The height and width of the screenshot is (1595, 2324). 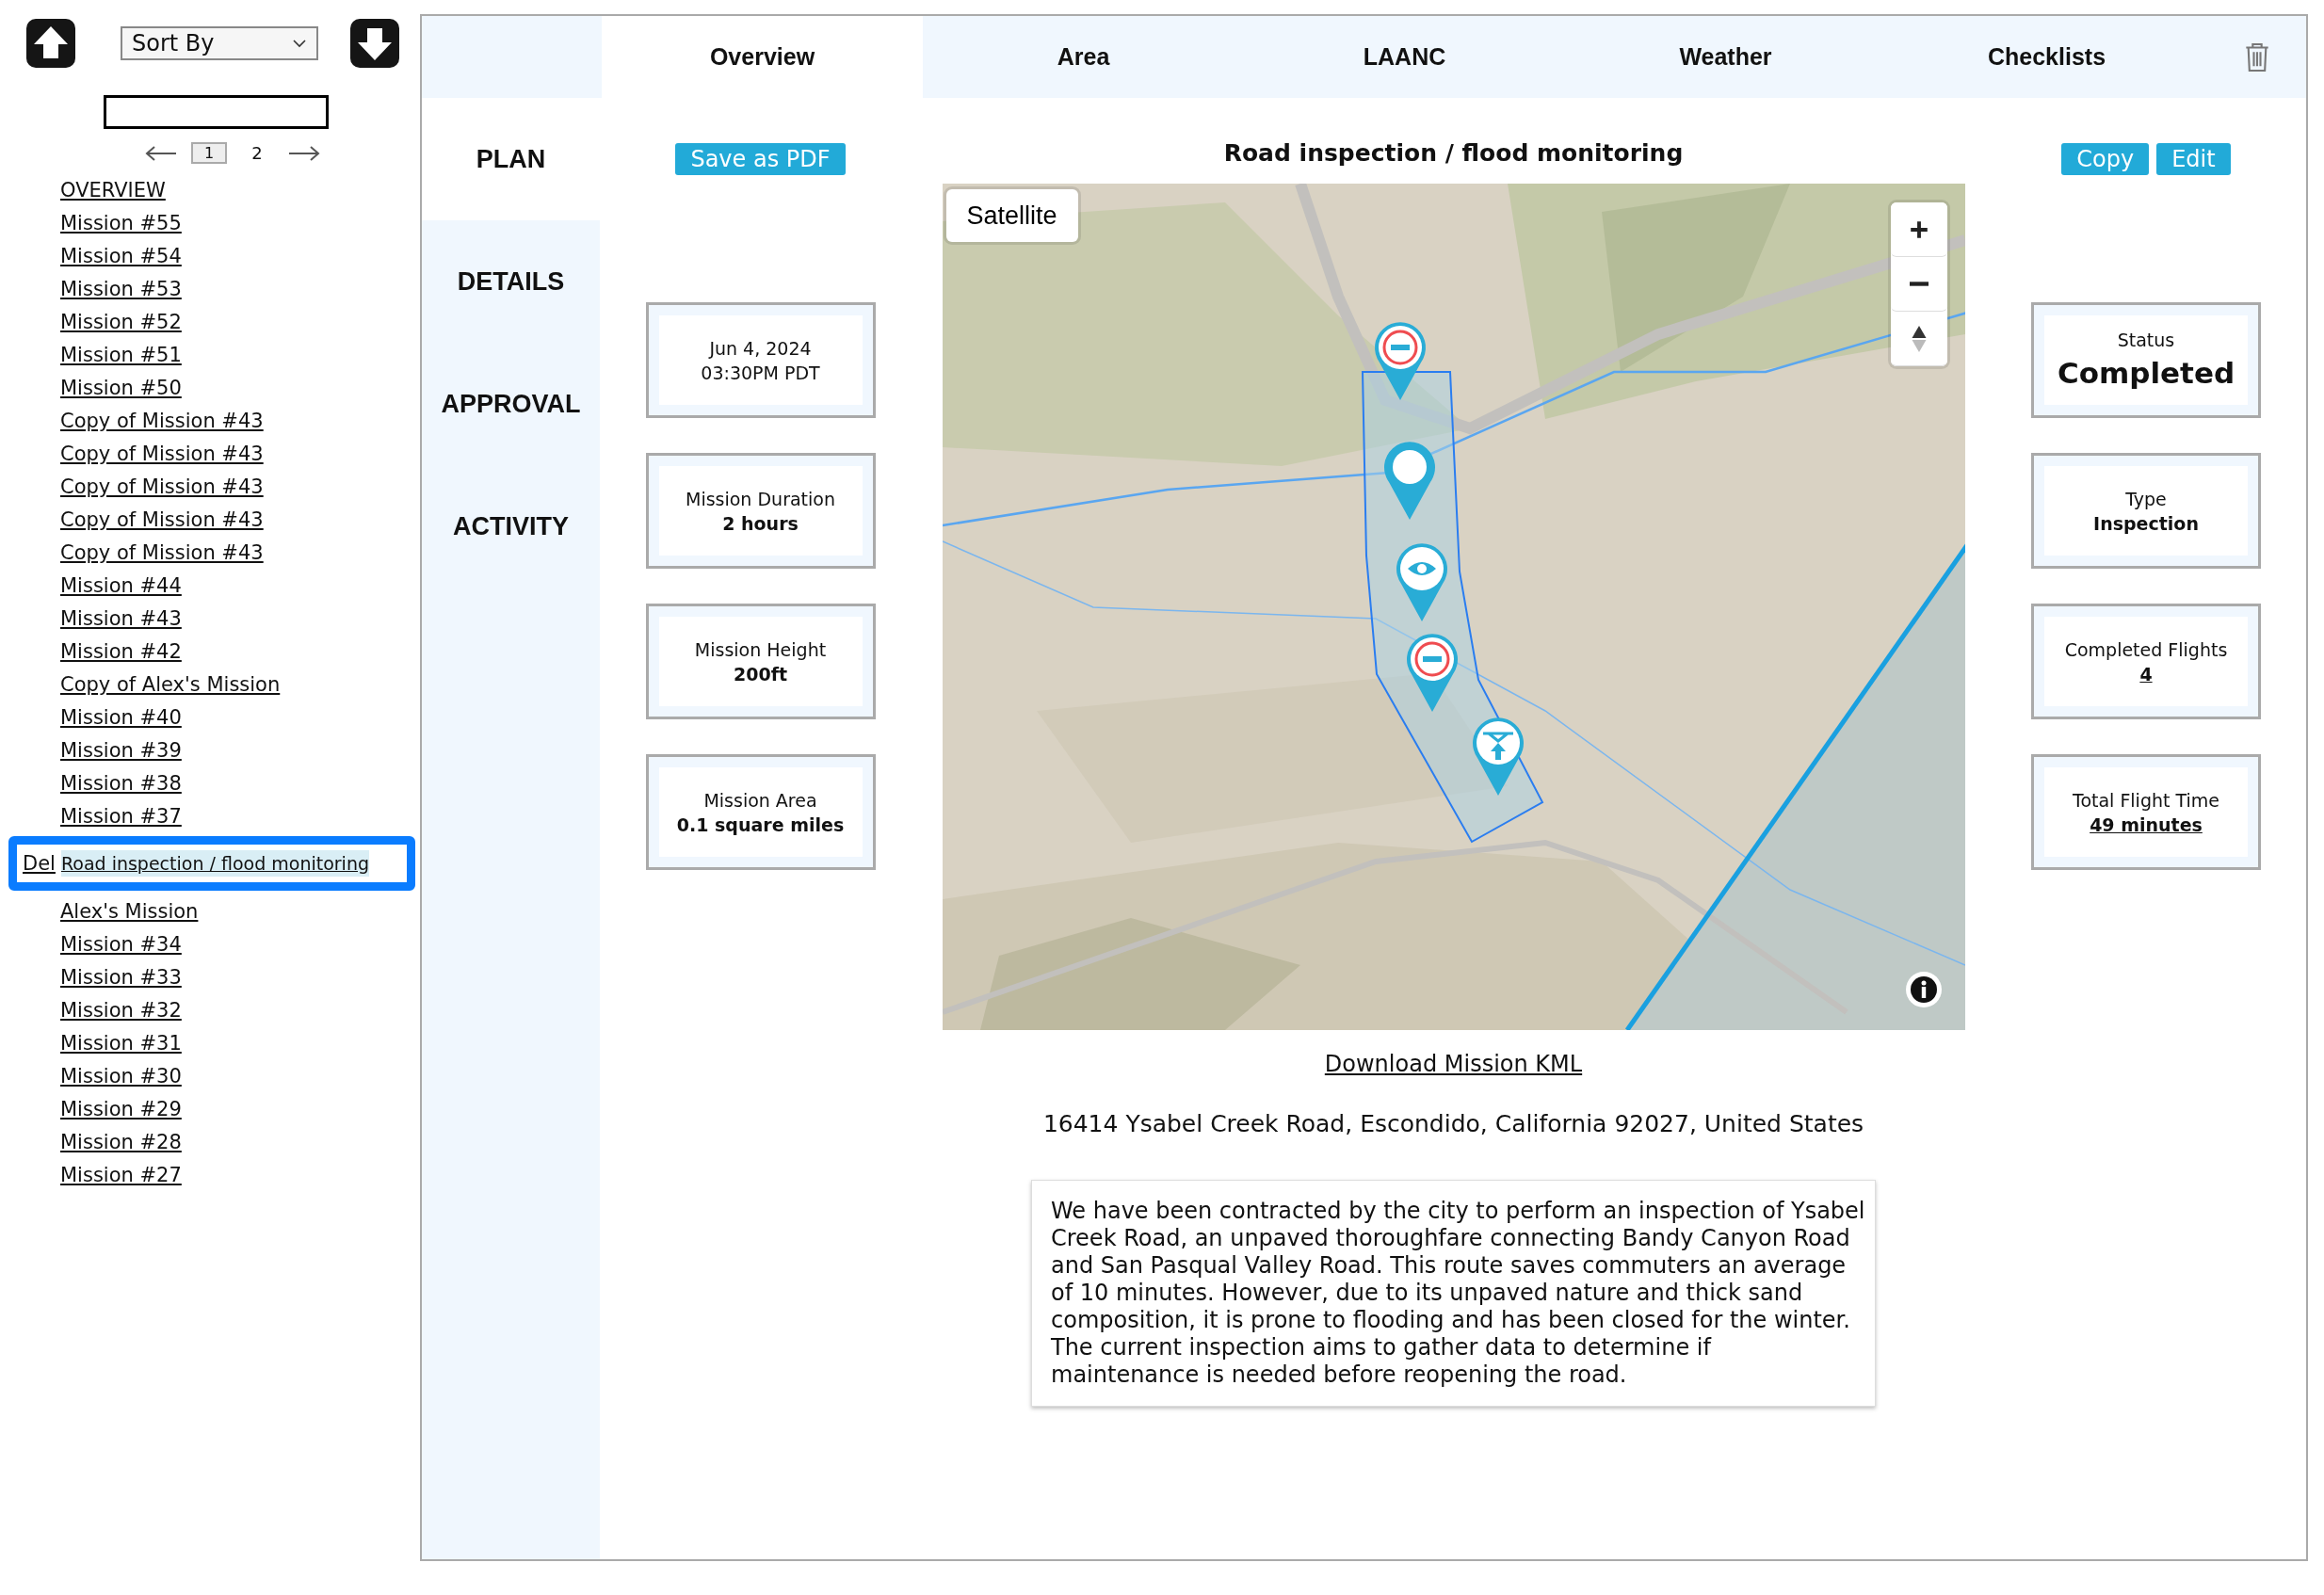 What do you see at coordinates (121, 585) in the screenshot?
I see `sidebar-link: Mission #44` at bounding box center [121, 585].